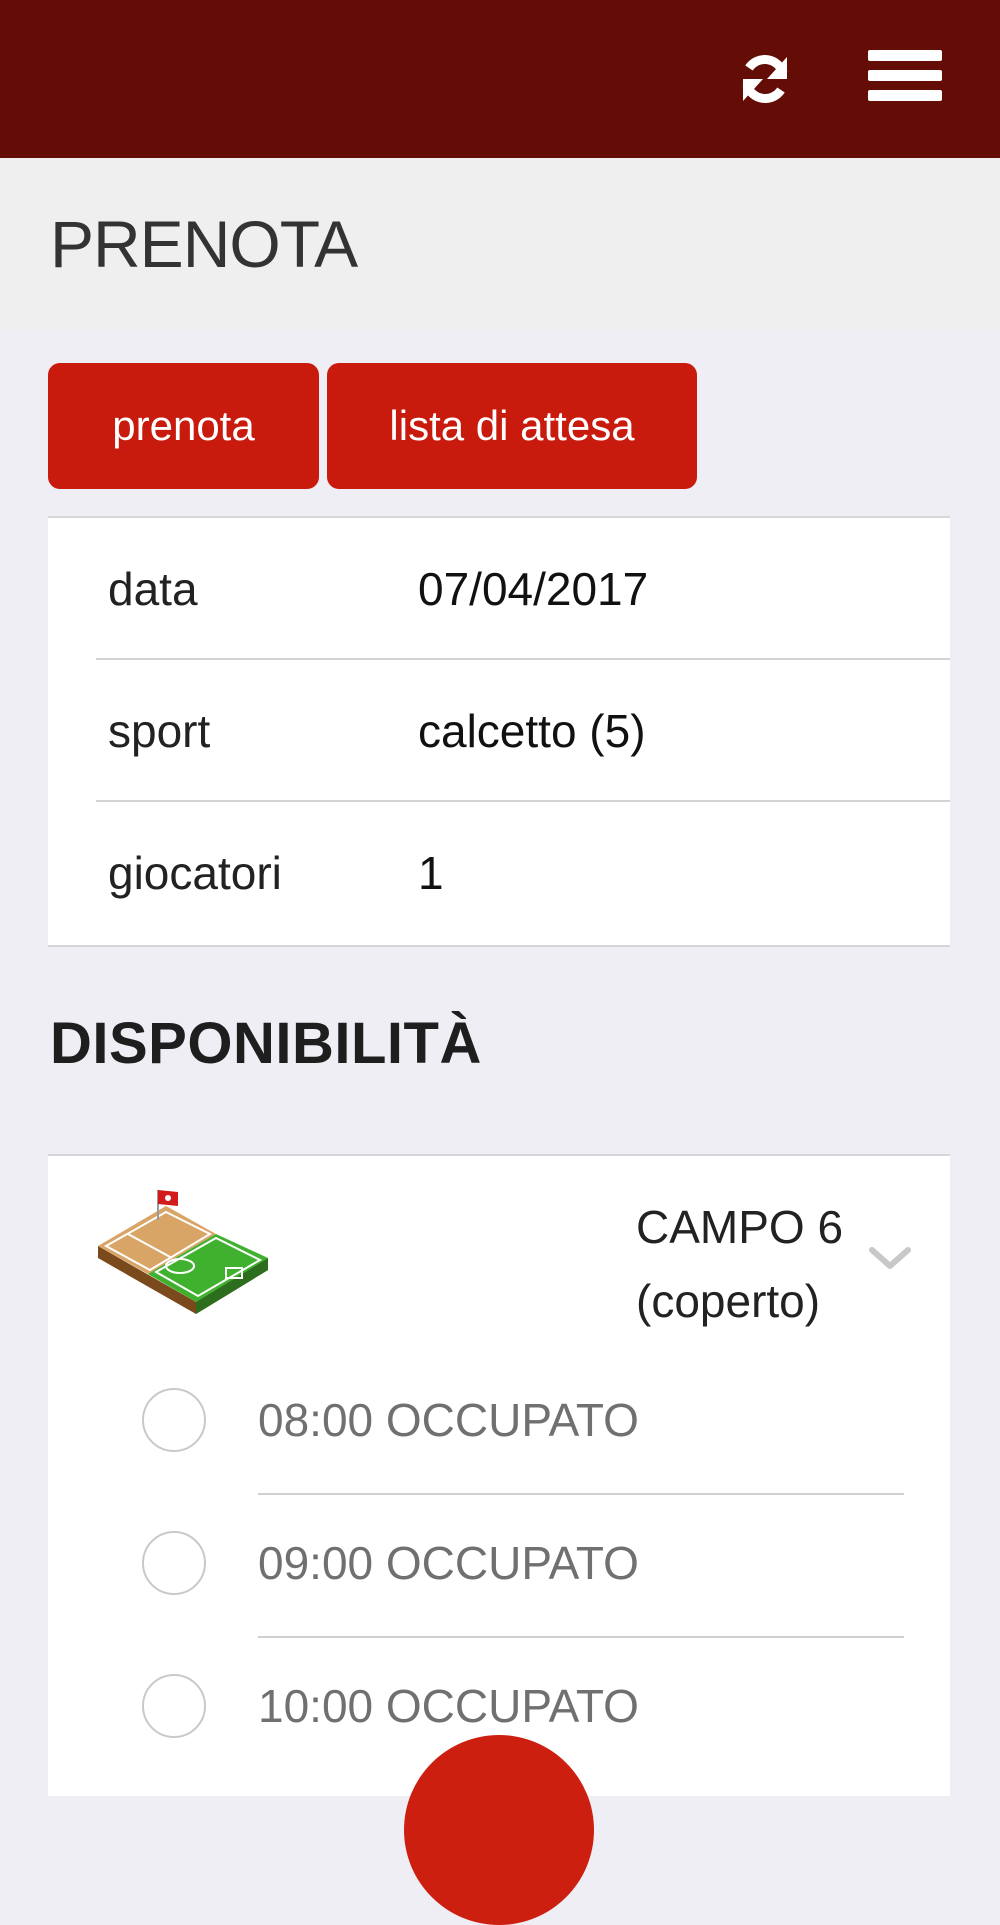  I want to click on court-name-line2: (coperto), so click(728, 1301).